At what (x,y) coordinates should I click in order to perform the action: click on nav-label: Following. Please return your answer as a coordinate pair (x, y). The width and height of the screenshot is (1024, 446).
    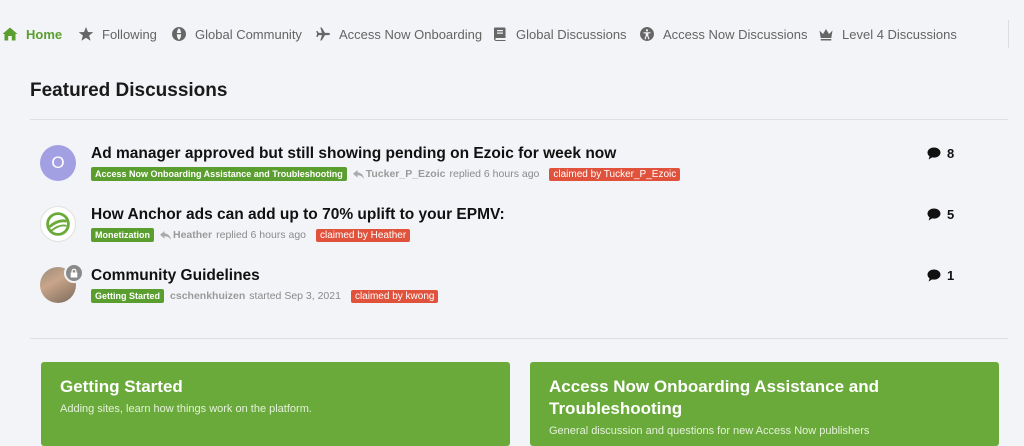
    Looking at the image, I should click on (129, 34).